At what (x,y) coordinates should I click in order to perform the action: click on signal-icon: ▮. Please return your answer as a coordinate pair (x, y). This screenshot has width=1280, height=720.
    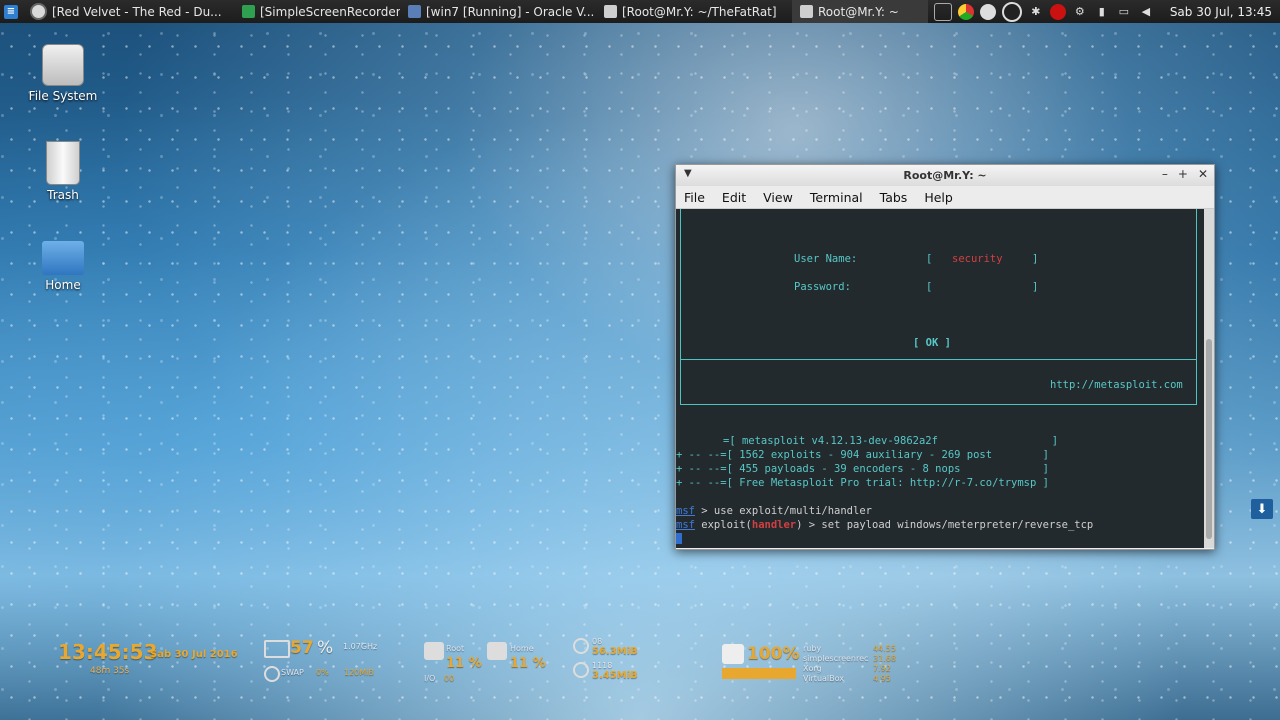
    Looking at the image, I should click on (1102, 12).